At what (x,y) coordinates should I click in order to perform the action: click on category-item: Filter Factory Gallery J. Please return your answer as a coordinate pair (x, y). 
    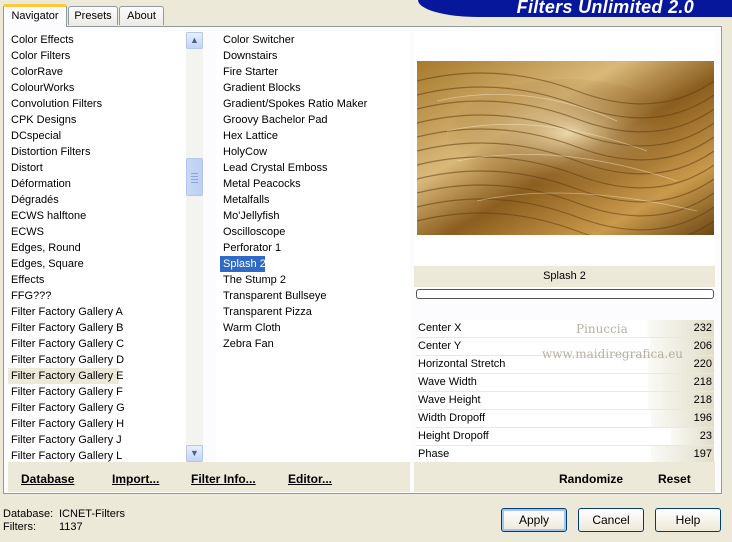
    Looking at the image, I should click on (65, 440).